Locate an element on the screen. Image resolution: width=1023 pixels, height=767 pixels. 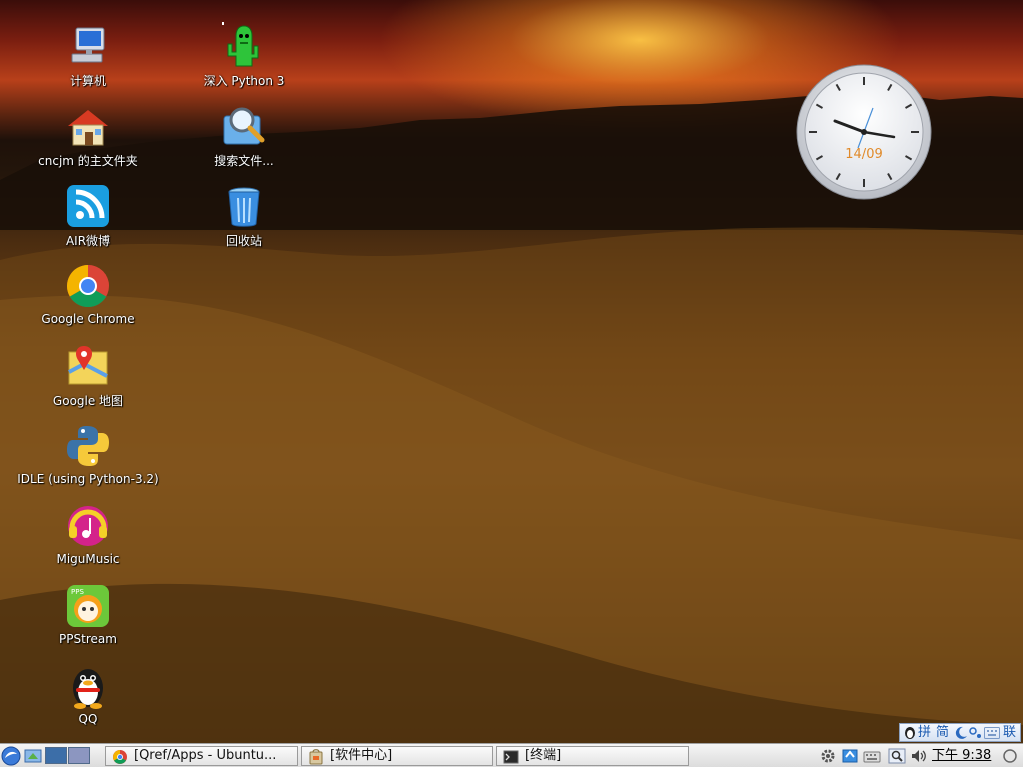
terminal-icon is located at coordinates (511, 757).